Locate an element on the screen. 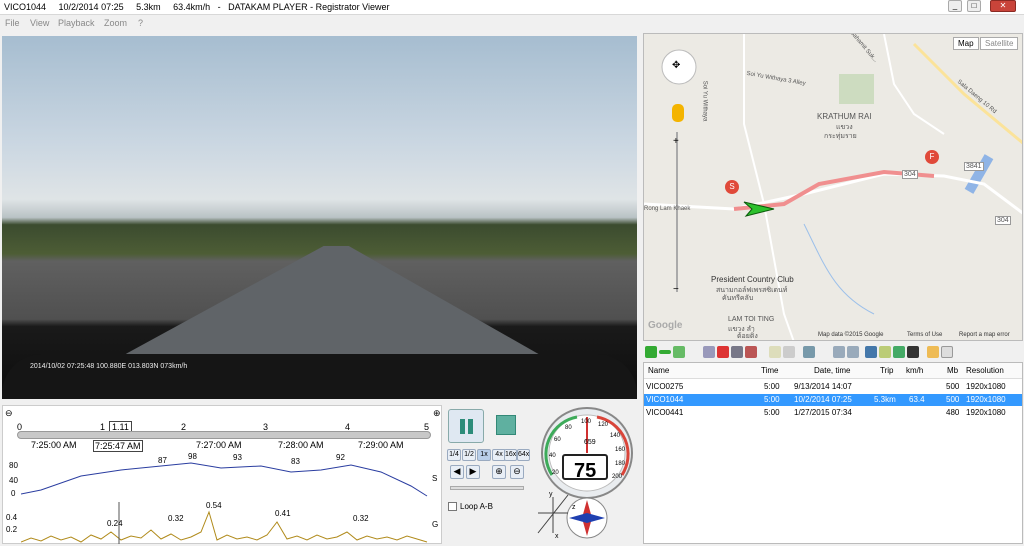 Image resolution: width=1024 pixels, height=546 pixels. speed-label: 87 is located at coordinates (162, 460).